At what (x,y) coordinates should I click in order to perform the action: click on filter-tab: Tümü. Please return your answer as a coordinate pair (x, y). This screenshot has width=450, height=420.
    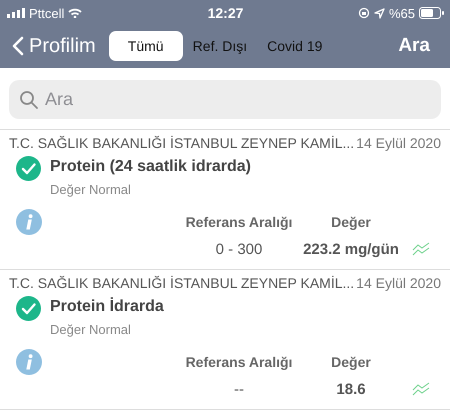
    Looking at the image, I should click on (145, 46).